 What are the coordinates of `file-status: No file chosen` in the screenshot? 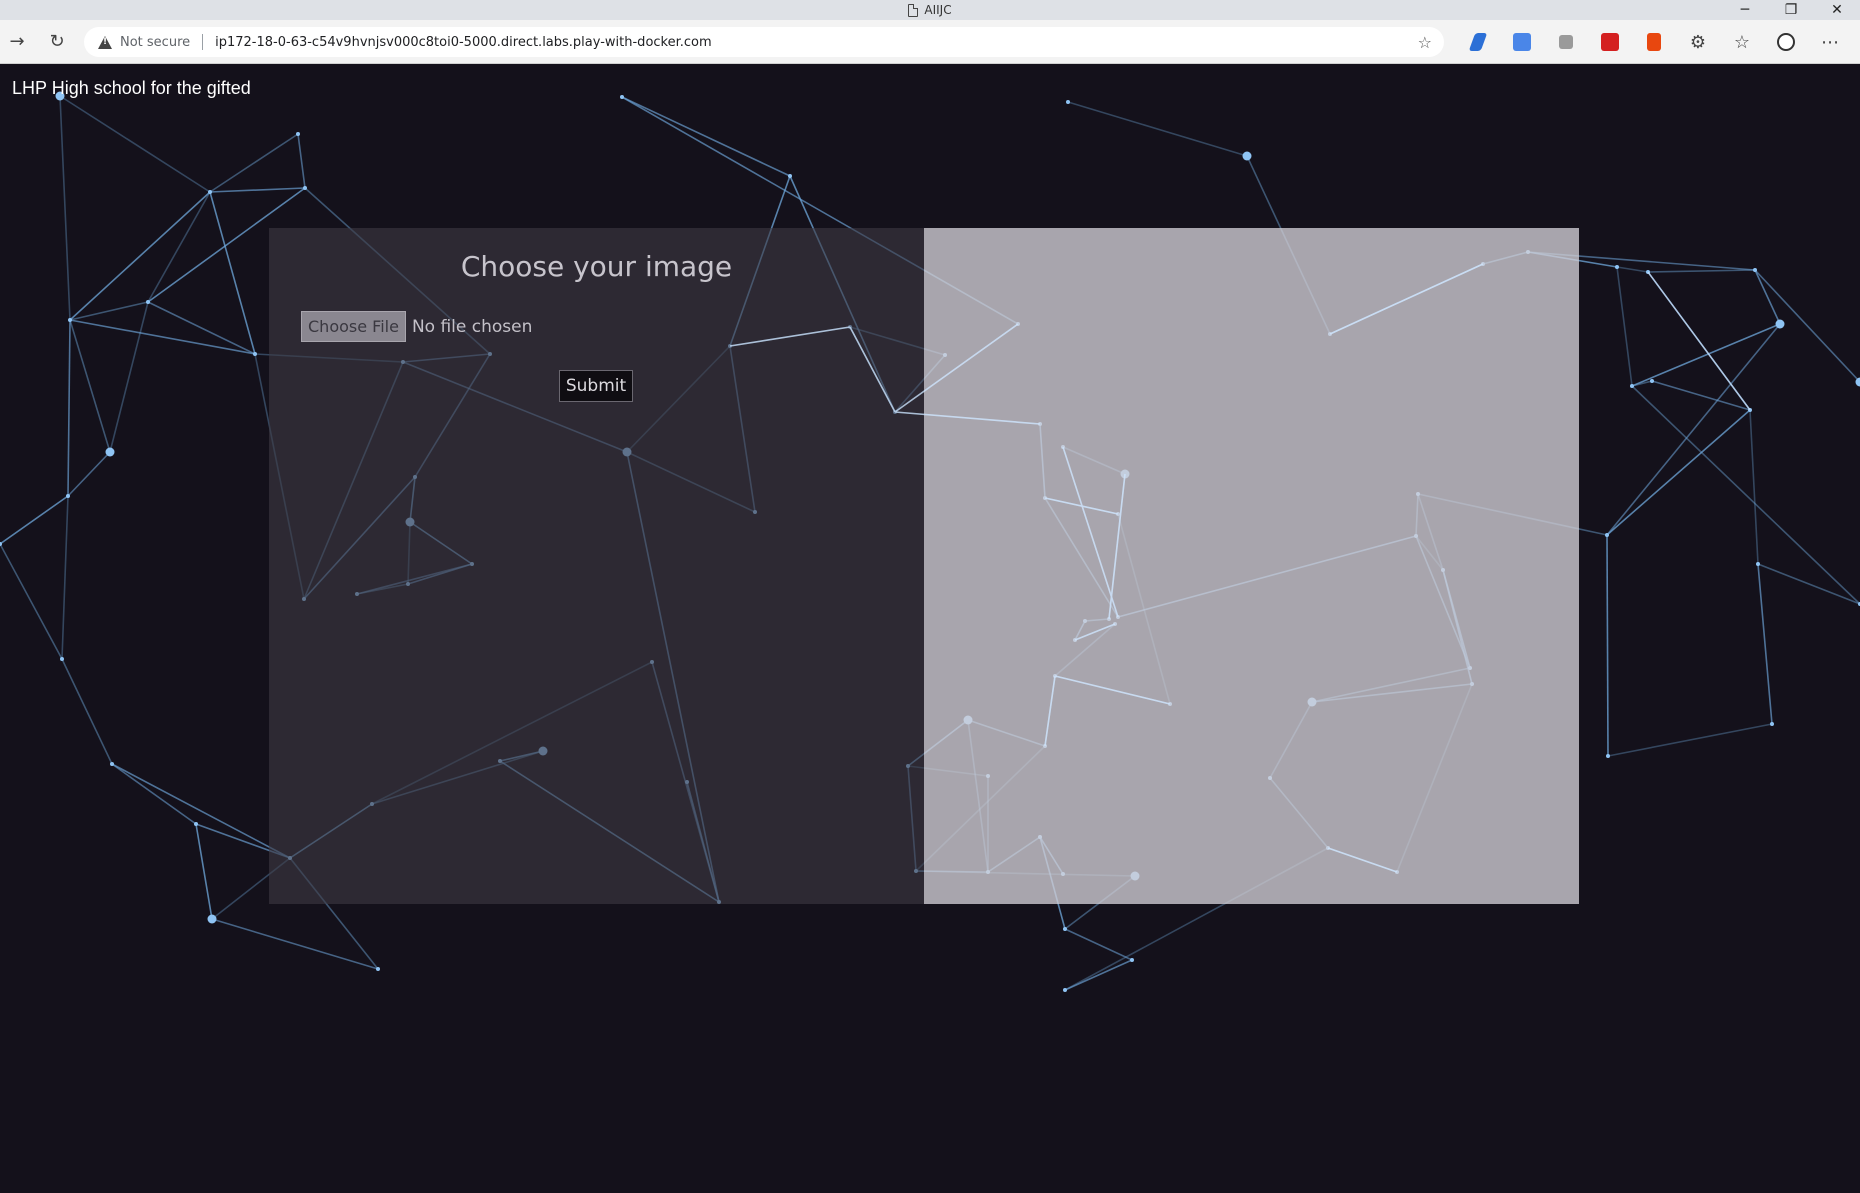 It's located at (472, 326).